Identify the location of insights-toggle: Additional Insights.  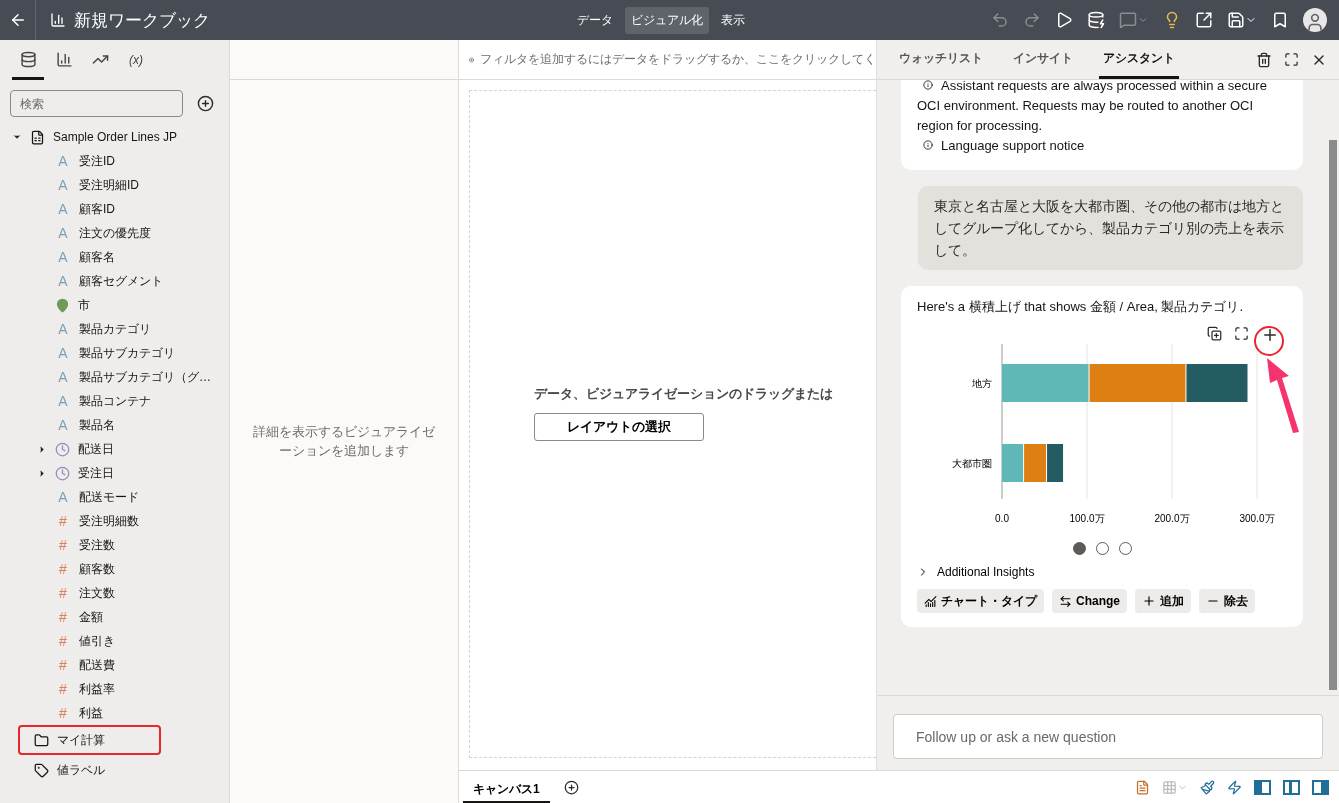
(976, 572).